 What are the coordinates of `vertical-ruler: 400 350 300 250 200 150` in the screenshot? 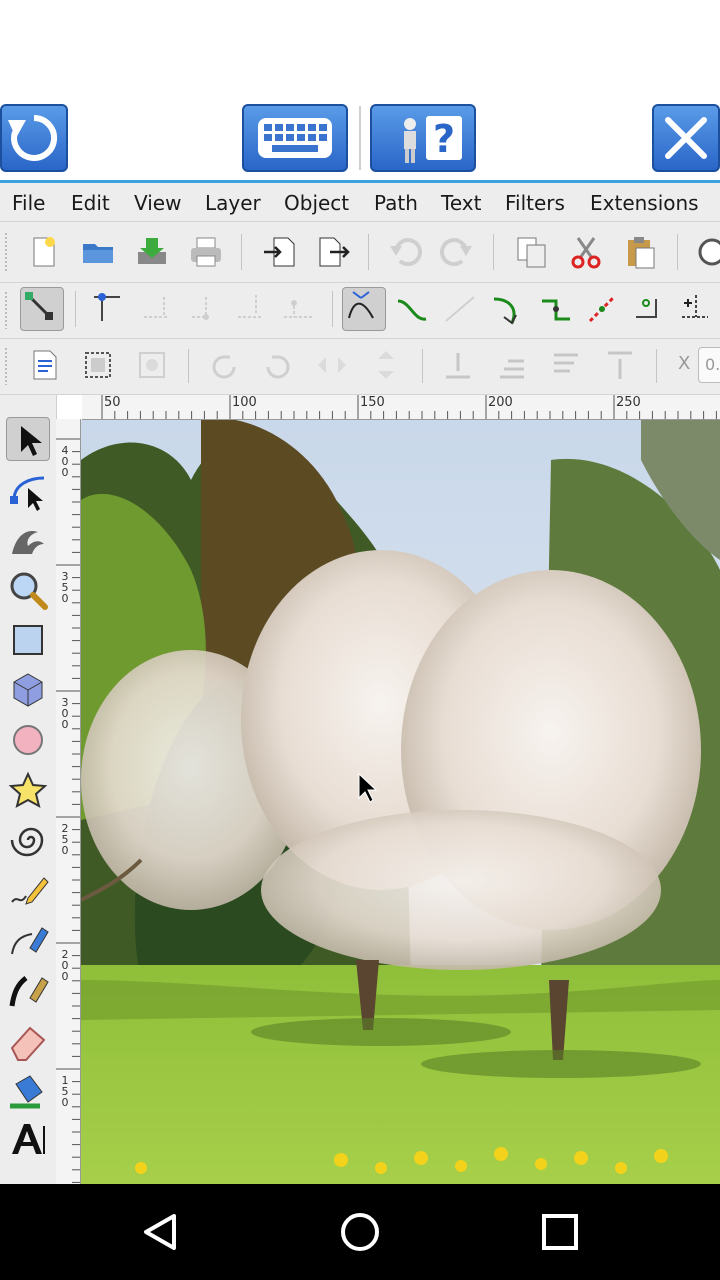 It's located at (68, 801).